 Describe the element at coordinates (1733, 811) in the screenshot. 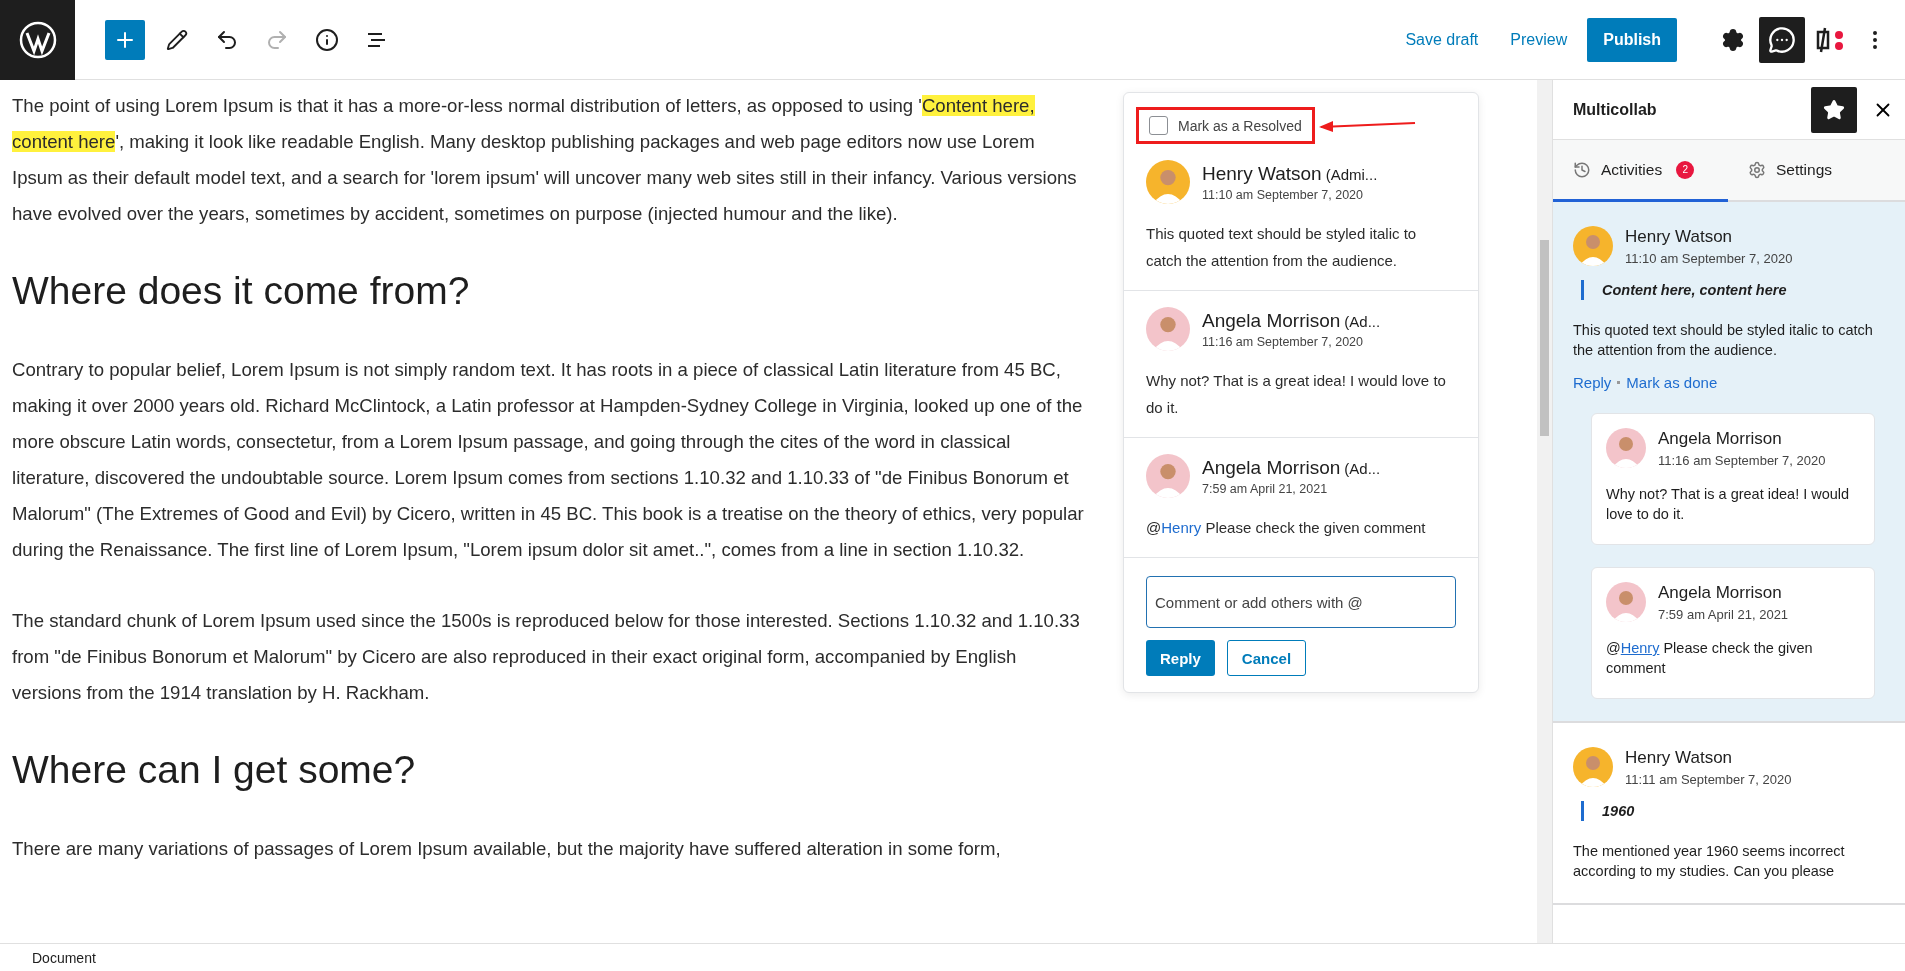

I see `quoted-text: 1960` at that location.